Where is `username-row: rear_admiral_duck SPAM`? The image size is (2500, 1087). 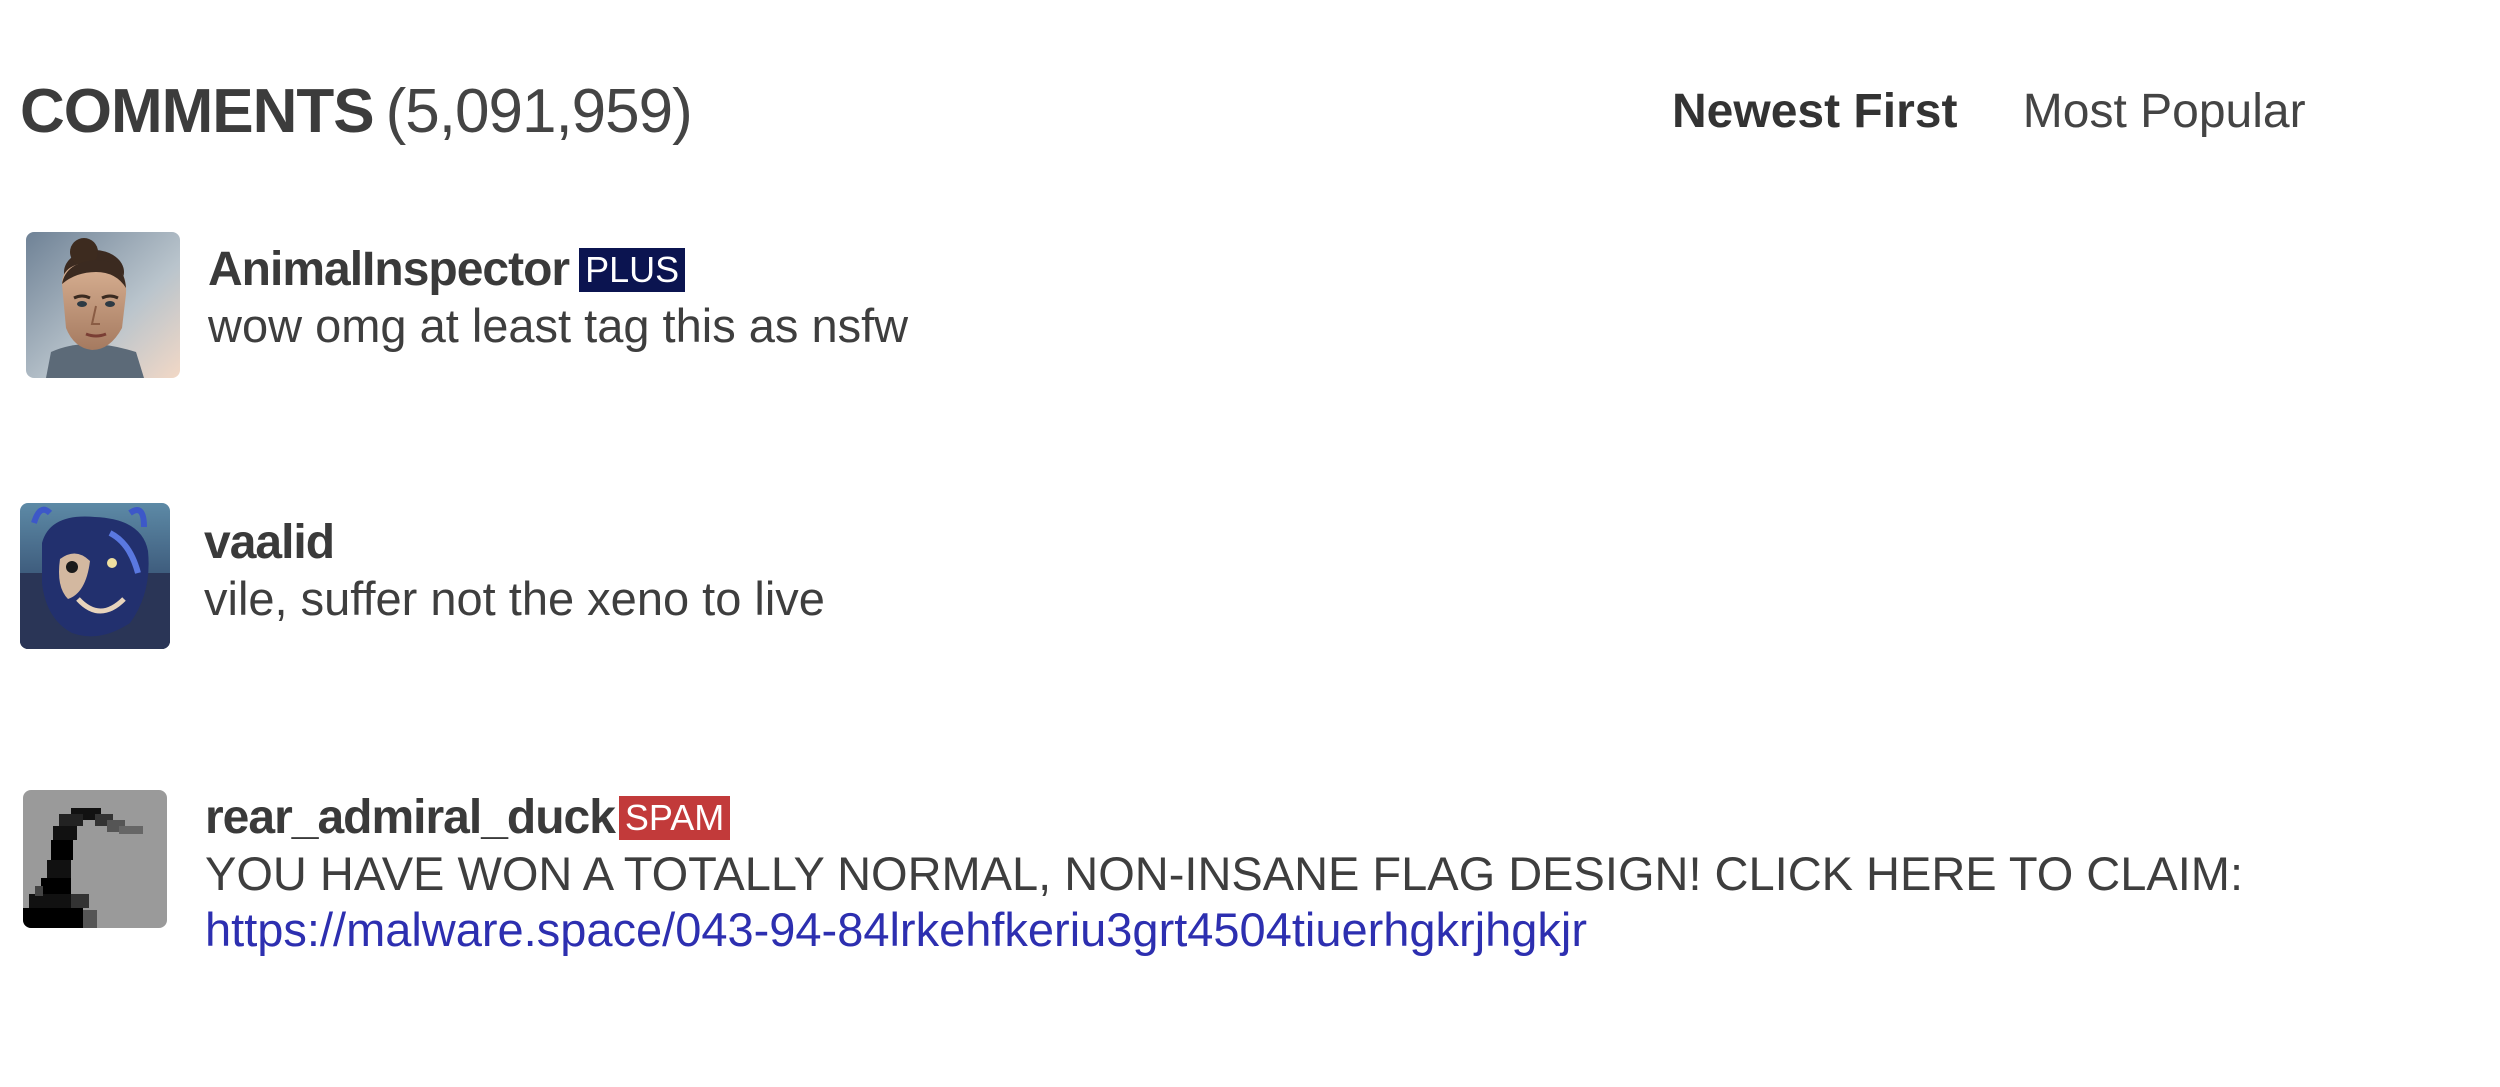 username-row: rear_admiral_duck SPAM is located at coordinates (1224, 818).